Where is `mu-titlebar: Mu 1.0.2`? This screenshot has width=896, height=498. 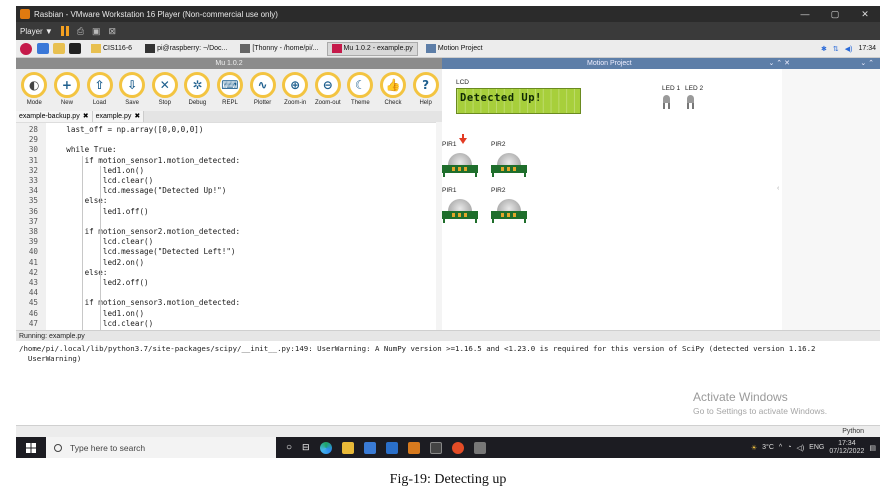
mu-titlebar: Mu 1.0.2 is located at coordinates (229, 63).